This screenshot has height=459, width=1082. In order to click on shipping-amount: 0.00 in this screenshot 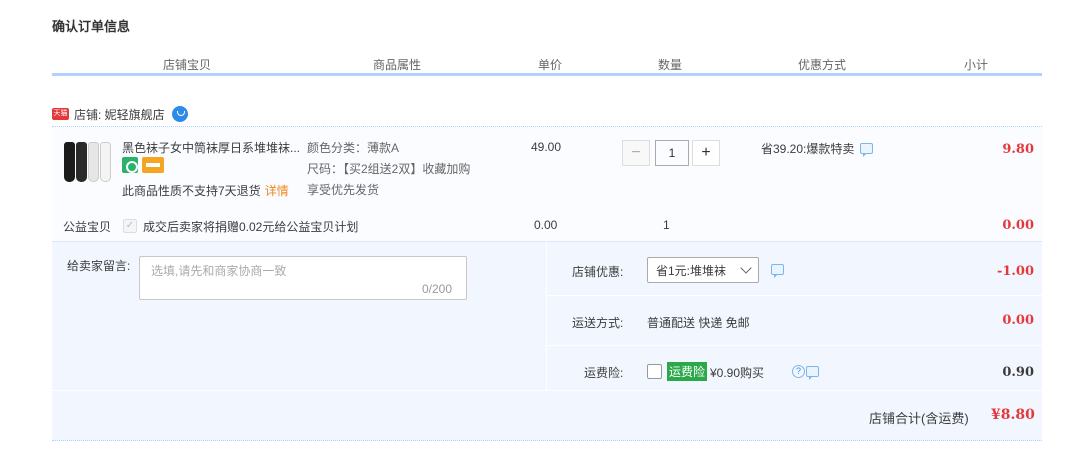, I will do `click(1018, 320)`.